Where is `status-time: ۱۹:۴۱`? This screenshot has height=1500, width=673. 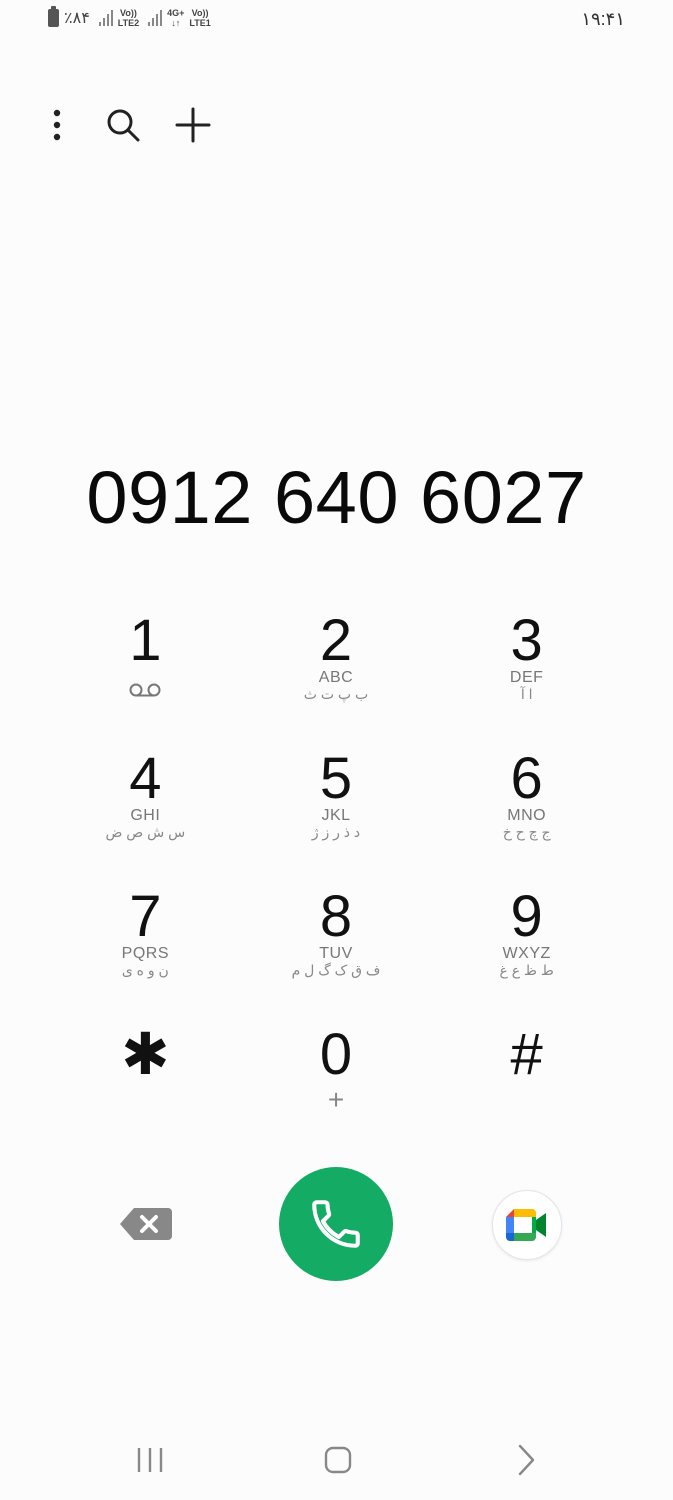
status-time: ۱۹:۴۱ is located at coordinates (603, 19).